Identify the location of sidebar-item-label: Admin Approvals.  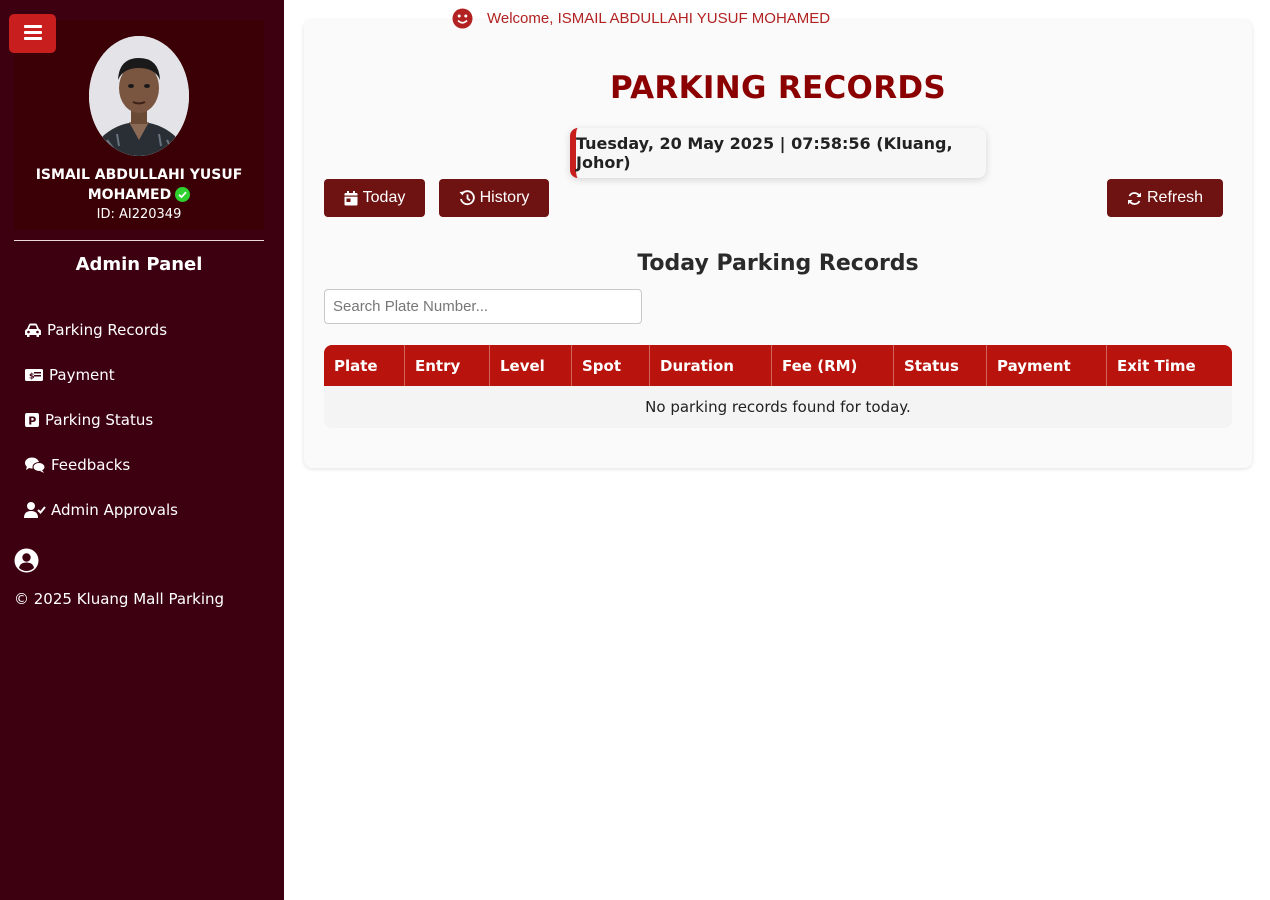
(114, 510).